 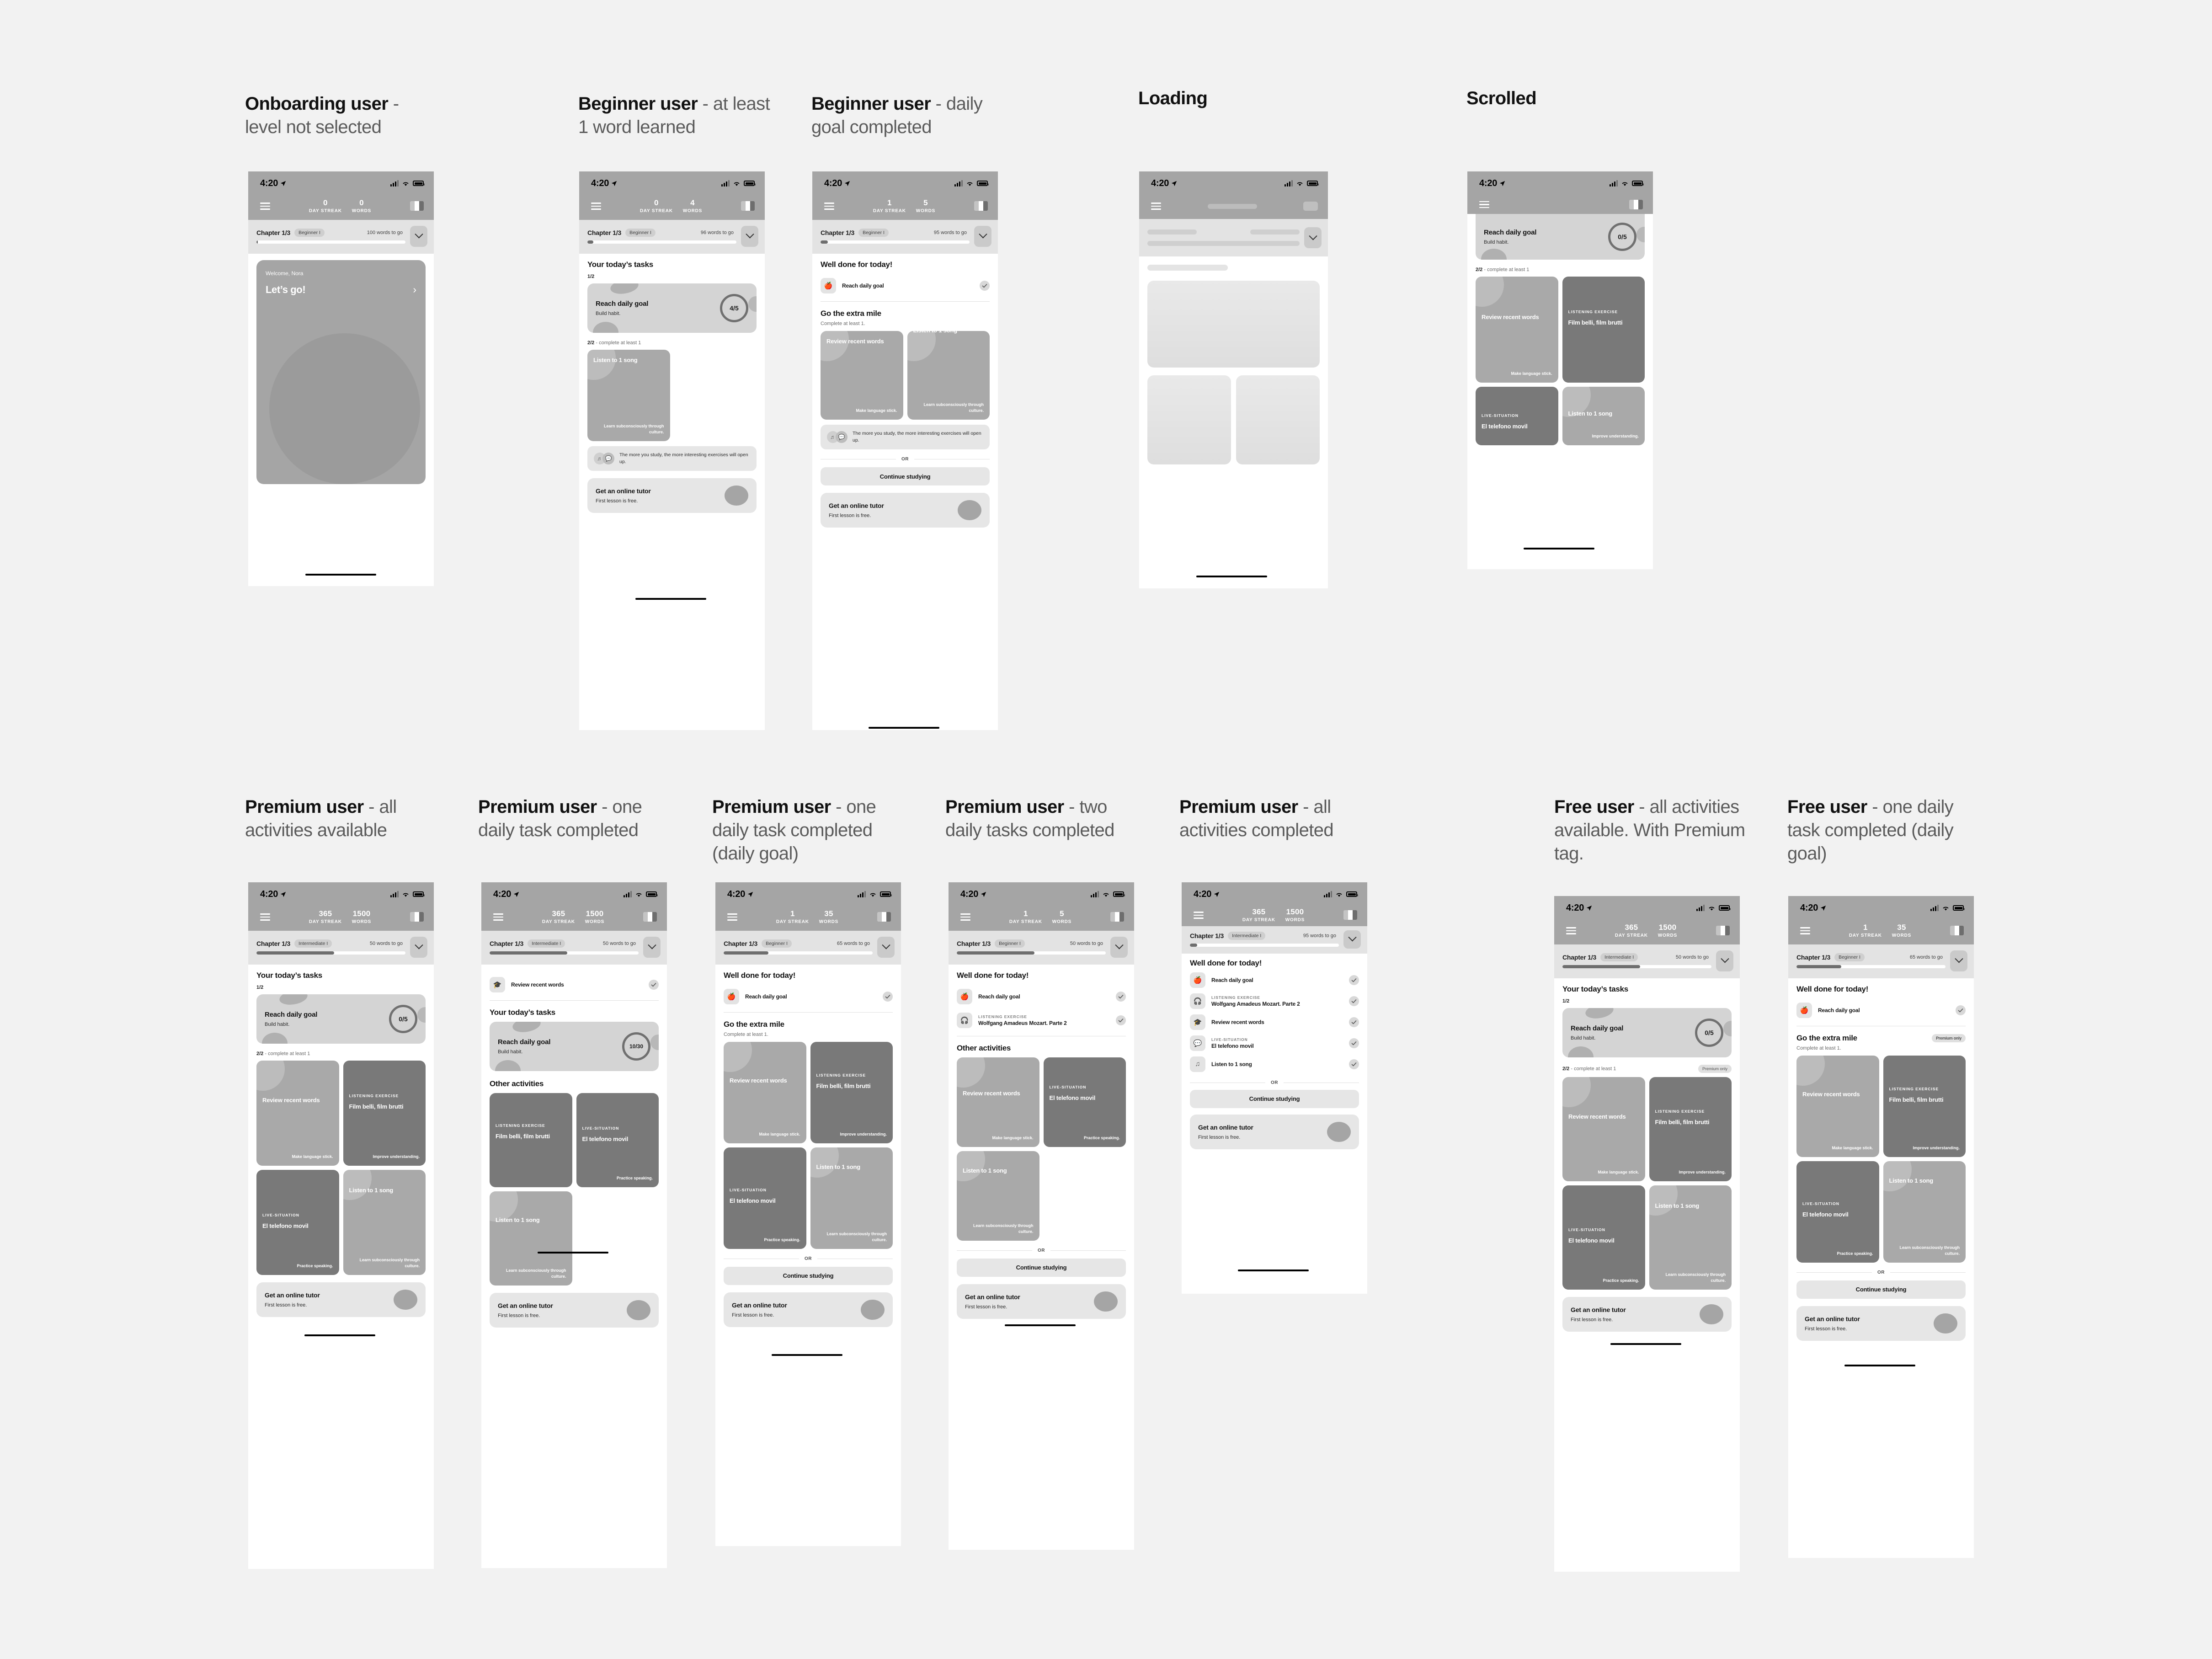 I want to click on daily-goal-card: Reach daily goal Build habit. 4/5, so click(x=672, y=308).